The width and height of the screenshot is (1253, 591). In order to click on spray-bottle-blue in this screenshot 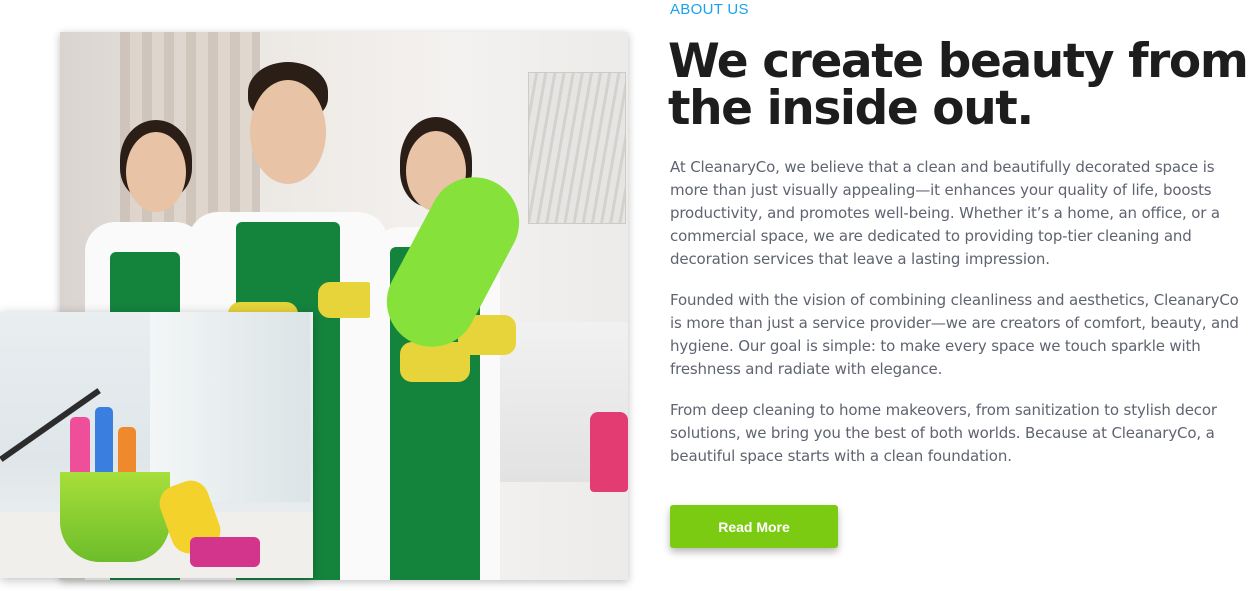, I will do `click(104, 442)`.